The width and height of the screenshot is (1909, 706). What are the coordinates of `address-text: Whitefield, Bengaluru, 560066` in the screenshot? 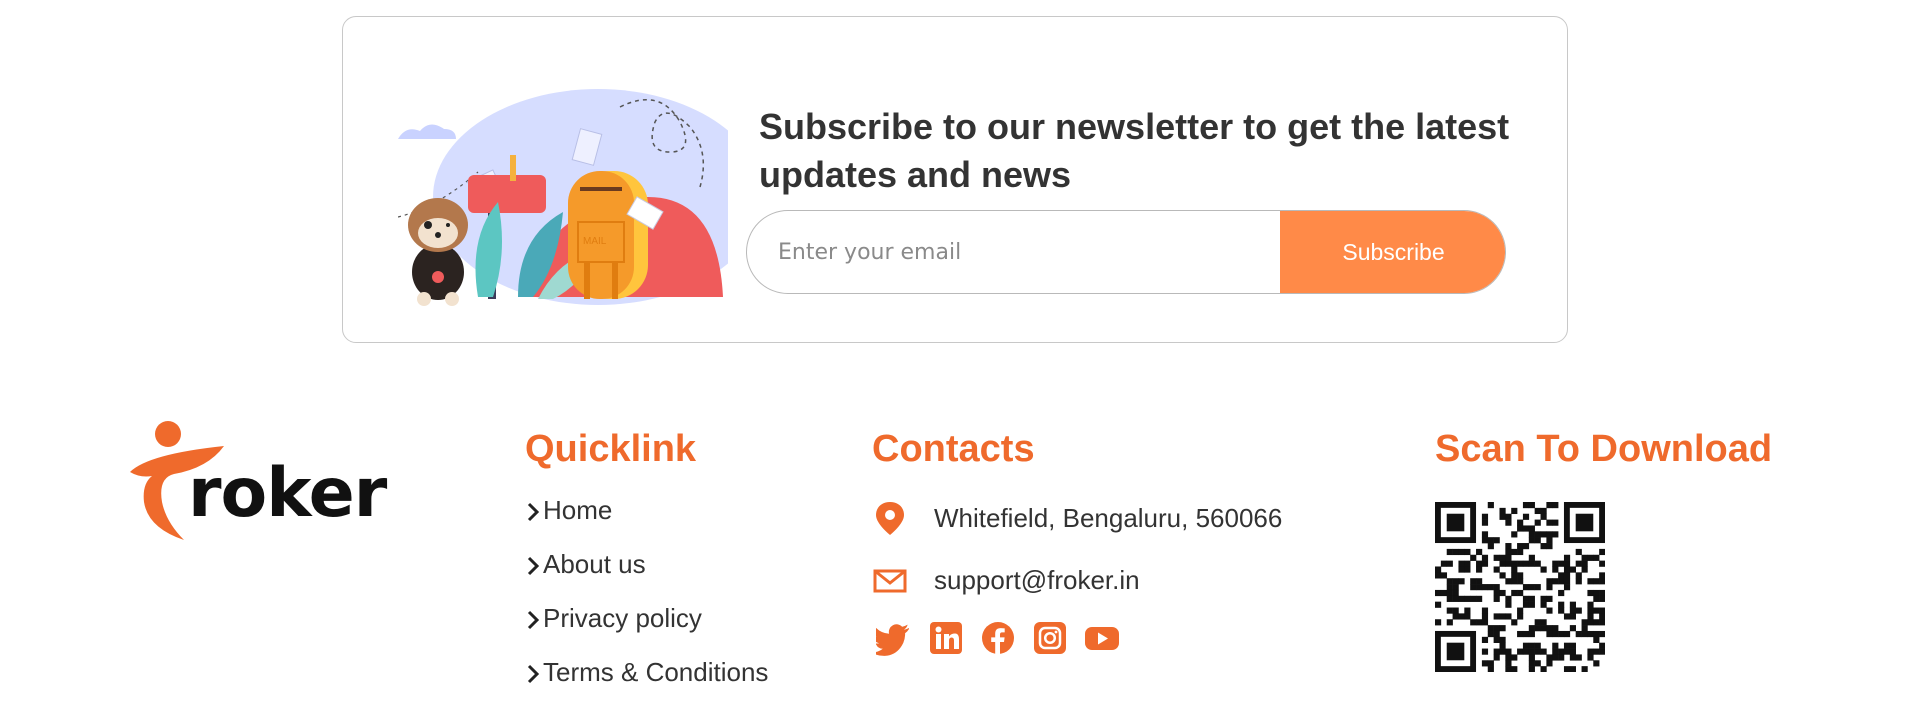 It's located at (1108, 517).